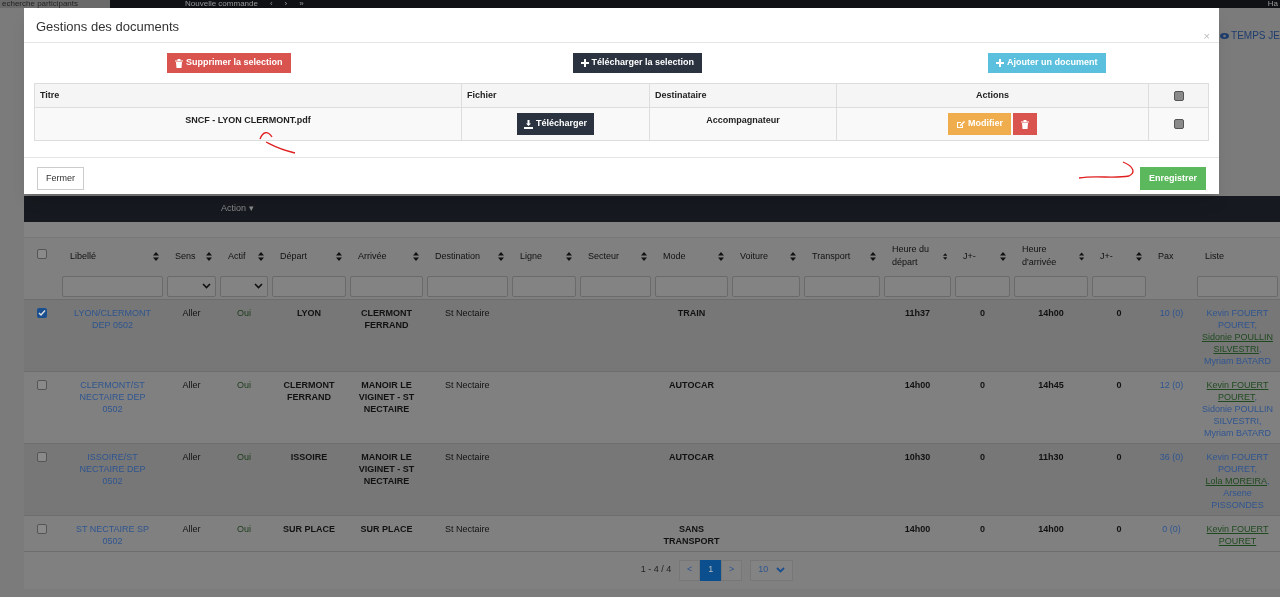 Image resolution: width=1280 pixels, height=597 pixels. What do you see at coordinates (960, 124) in the screenshot?
I see `edit-icon` at bounding box center [960, 124].